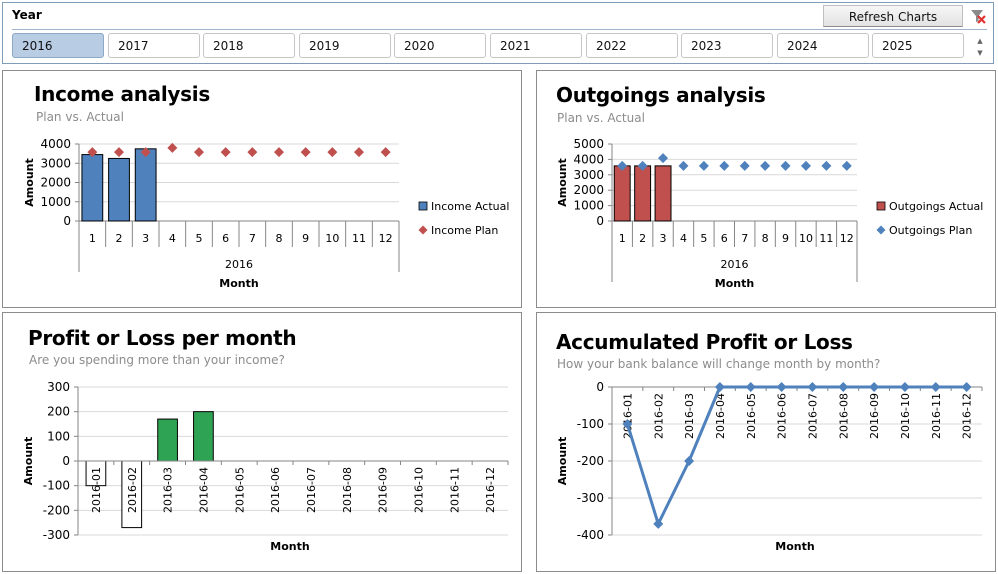  What do you see at coordinates (154, 45) in the screenshot?
I see `year-button-2017: 2017` at bounding box center [154, 45].